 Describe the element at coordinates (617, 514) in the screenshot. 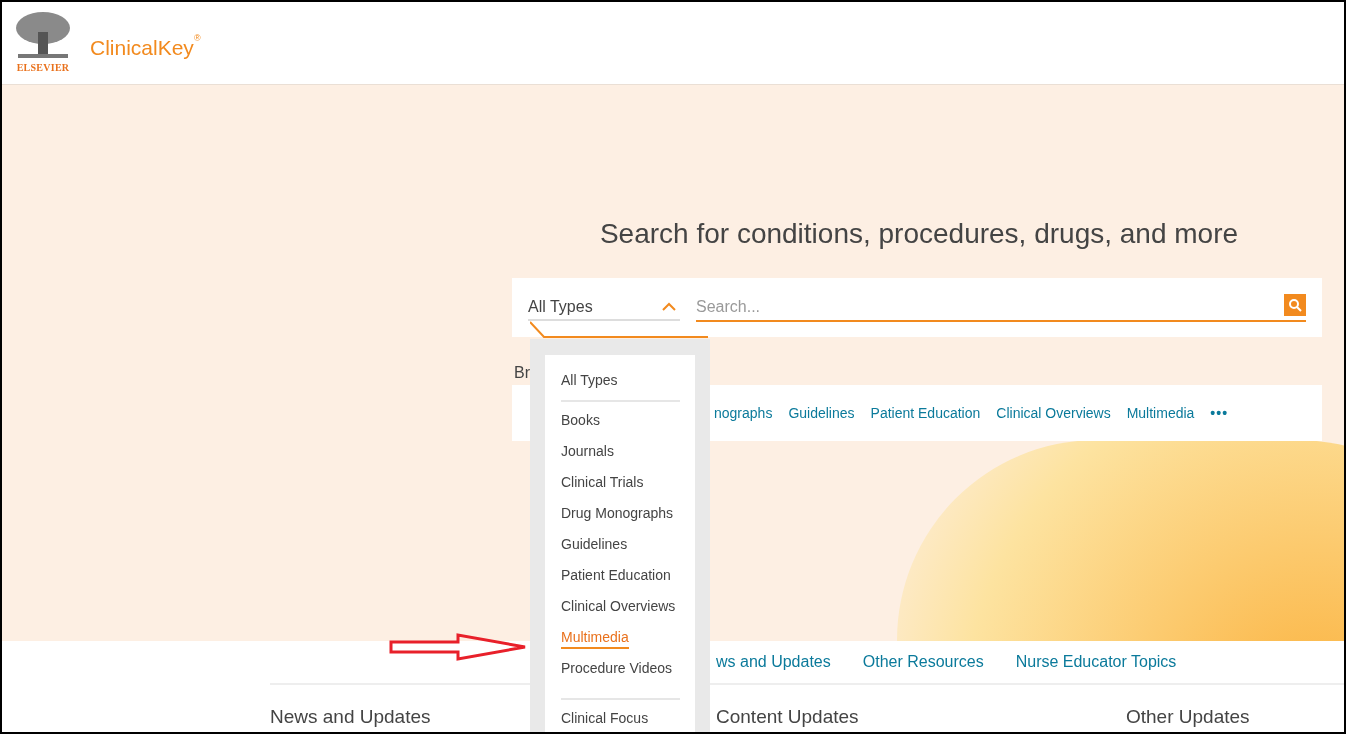

I see `dropdown-option: Drug Monographs` at that location.